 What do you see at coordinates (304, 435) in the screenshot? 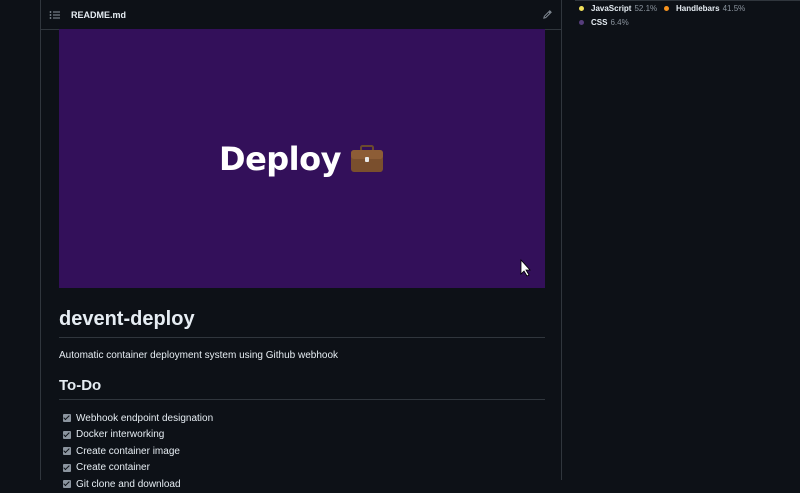
I see `todo-item: Docker interworking` at bounding box center [304, 435].